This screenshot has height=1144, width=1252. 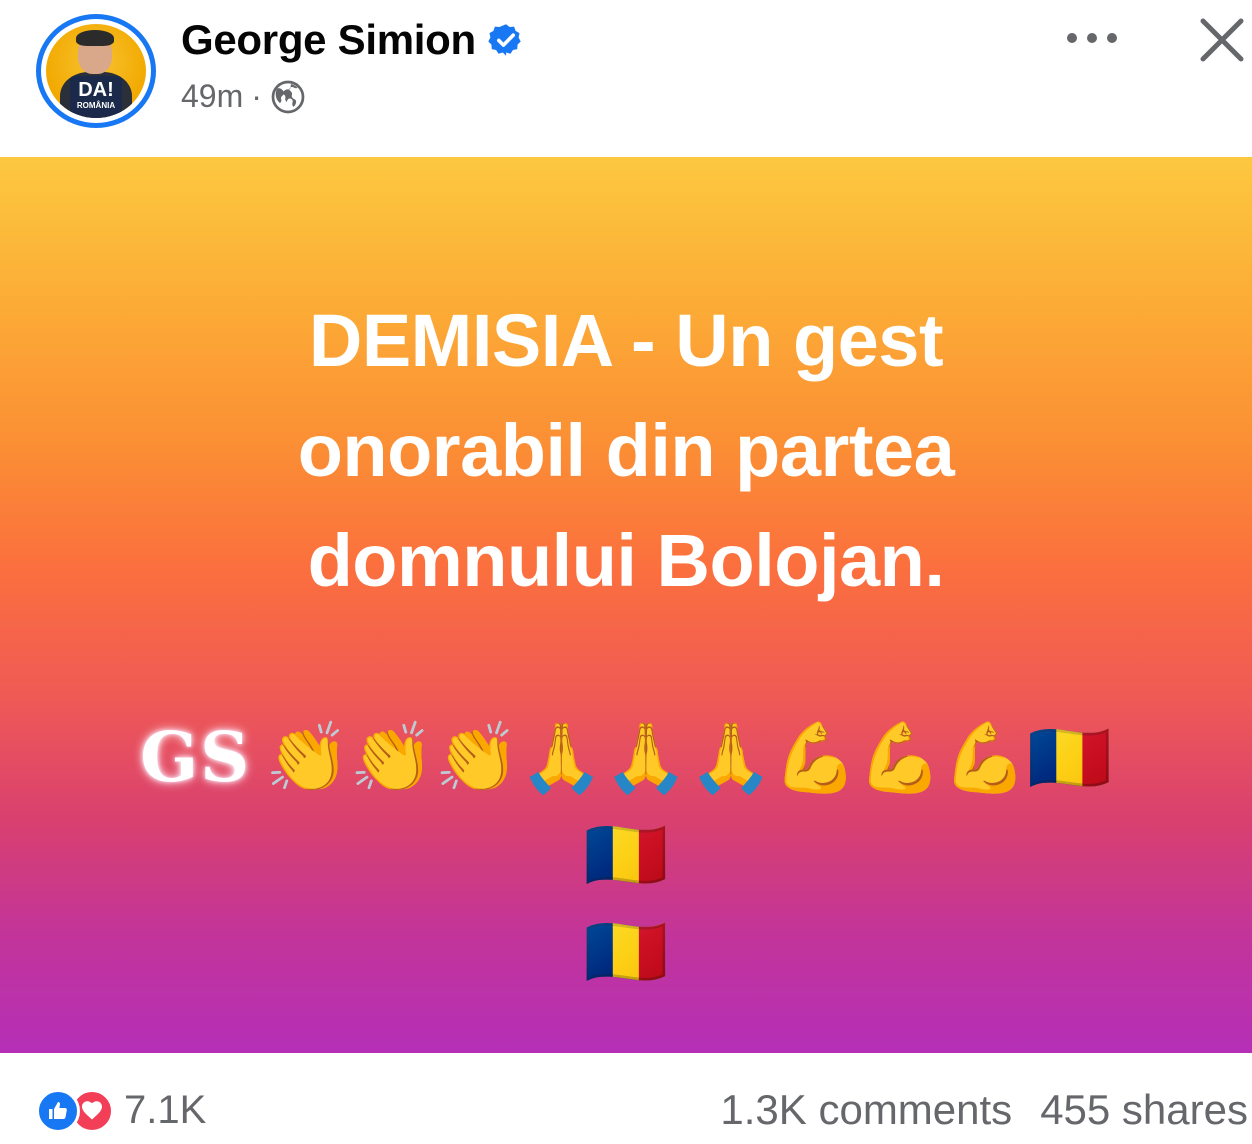 I want to click on post-text-line: onorabil din partea, so click(x=626, y=450).